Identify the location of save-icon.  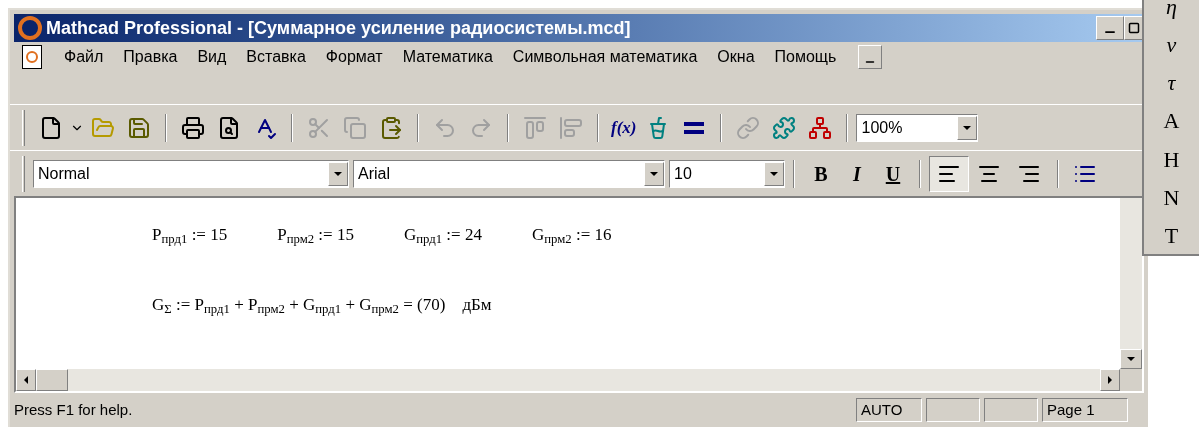
(139, 127).